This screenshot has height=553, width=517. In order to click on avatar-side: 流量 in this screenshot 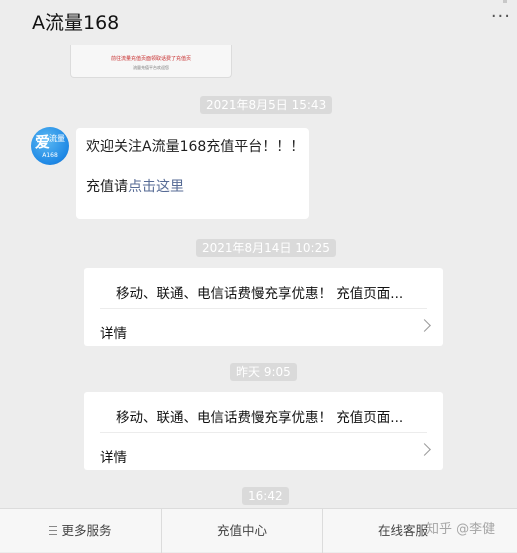, I will do `click(57, 138)`.